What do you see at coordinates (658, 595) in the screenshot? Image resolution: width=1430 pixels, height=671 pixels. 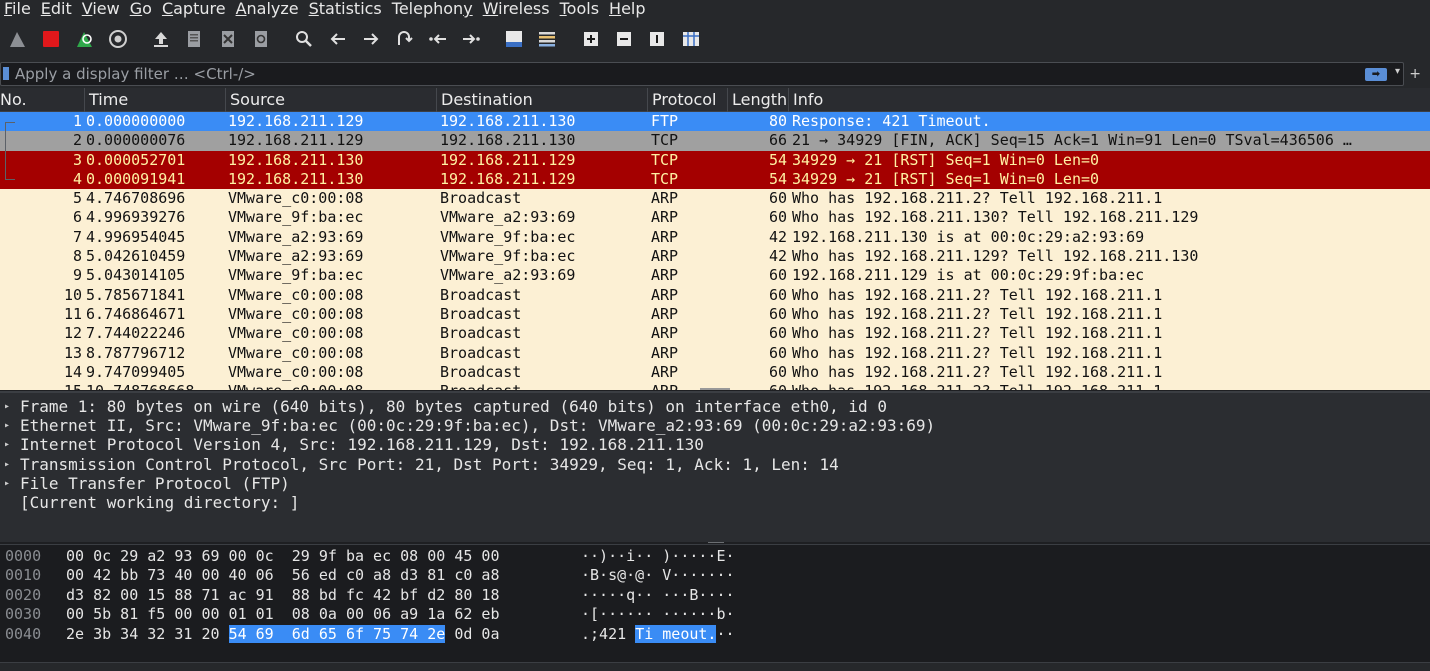 I see `bytes-ascii: ·····q·· ···B····` at bounding box center [658, 595].